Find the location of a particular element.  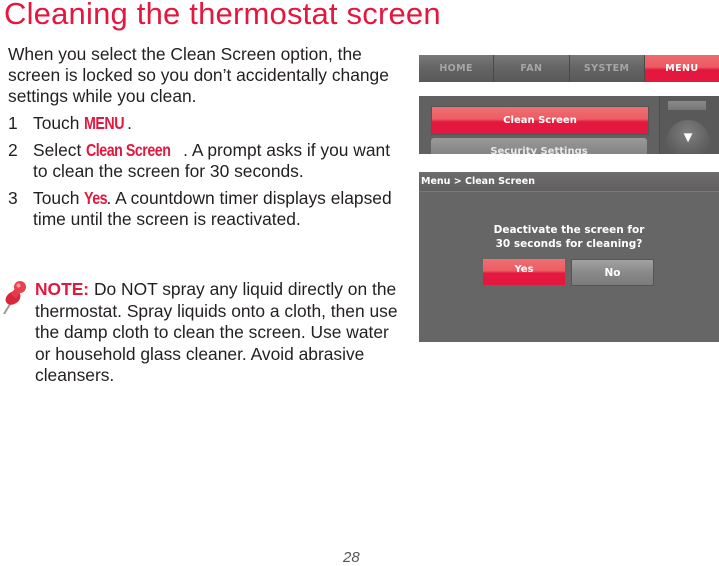

breadcrumb: Menu > Clean Screen is located at coordinates (569, 182).